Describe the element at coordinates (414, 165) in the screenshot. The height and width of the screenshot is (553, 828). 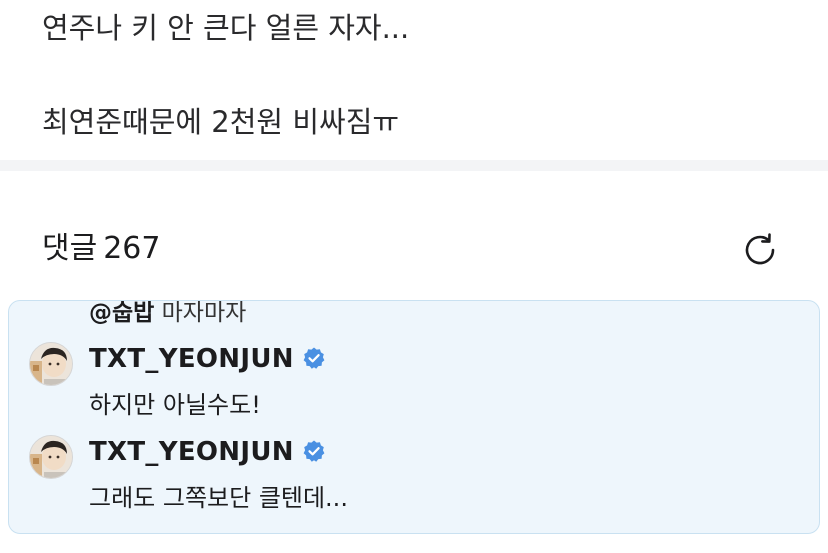
I see `section-divider` at that location.